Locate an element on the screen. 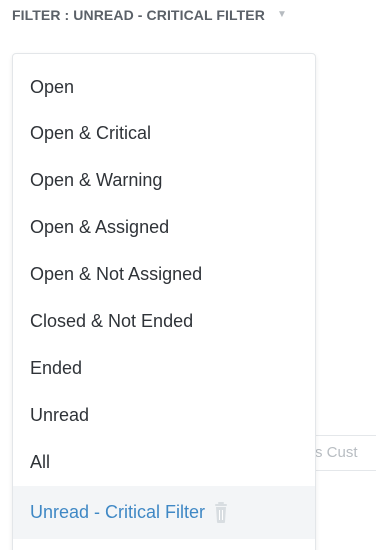 Image resolution: width=376 pixels, height=550 pixels. menu-item-open-assigned: Open & Assigned is located at coordinates (164, 227).